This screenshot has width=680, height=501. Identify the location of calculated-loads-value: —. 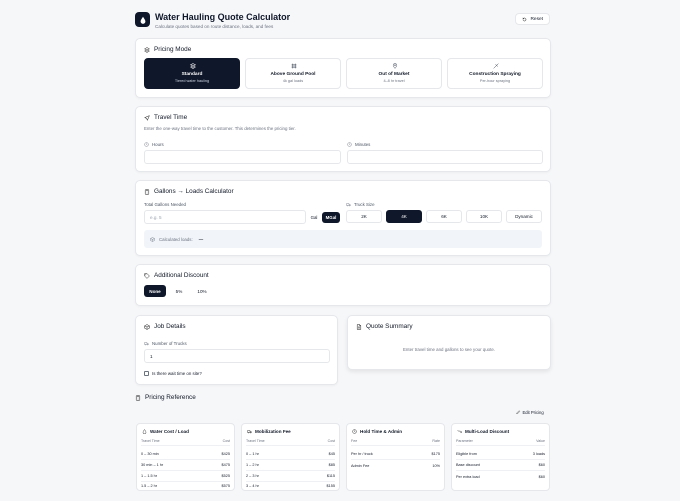
(201, 239).